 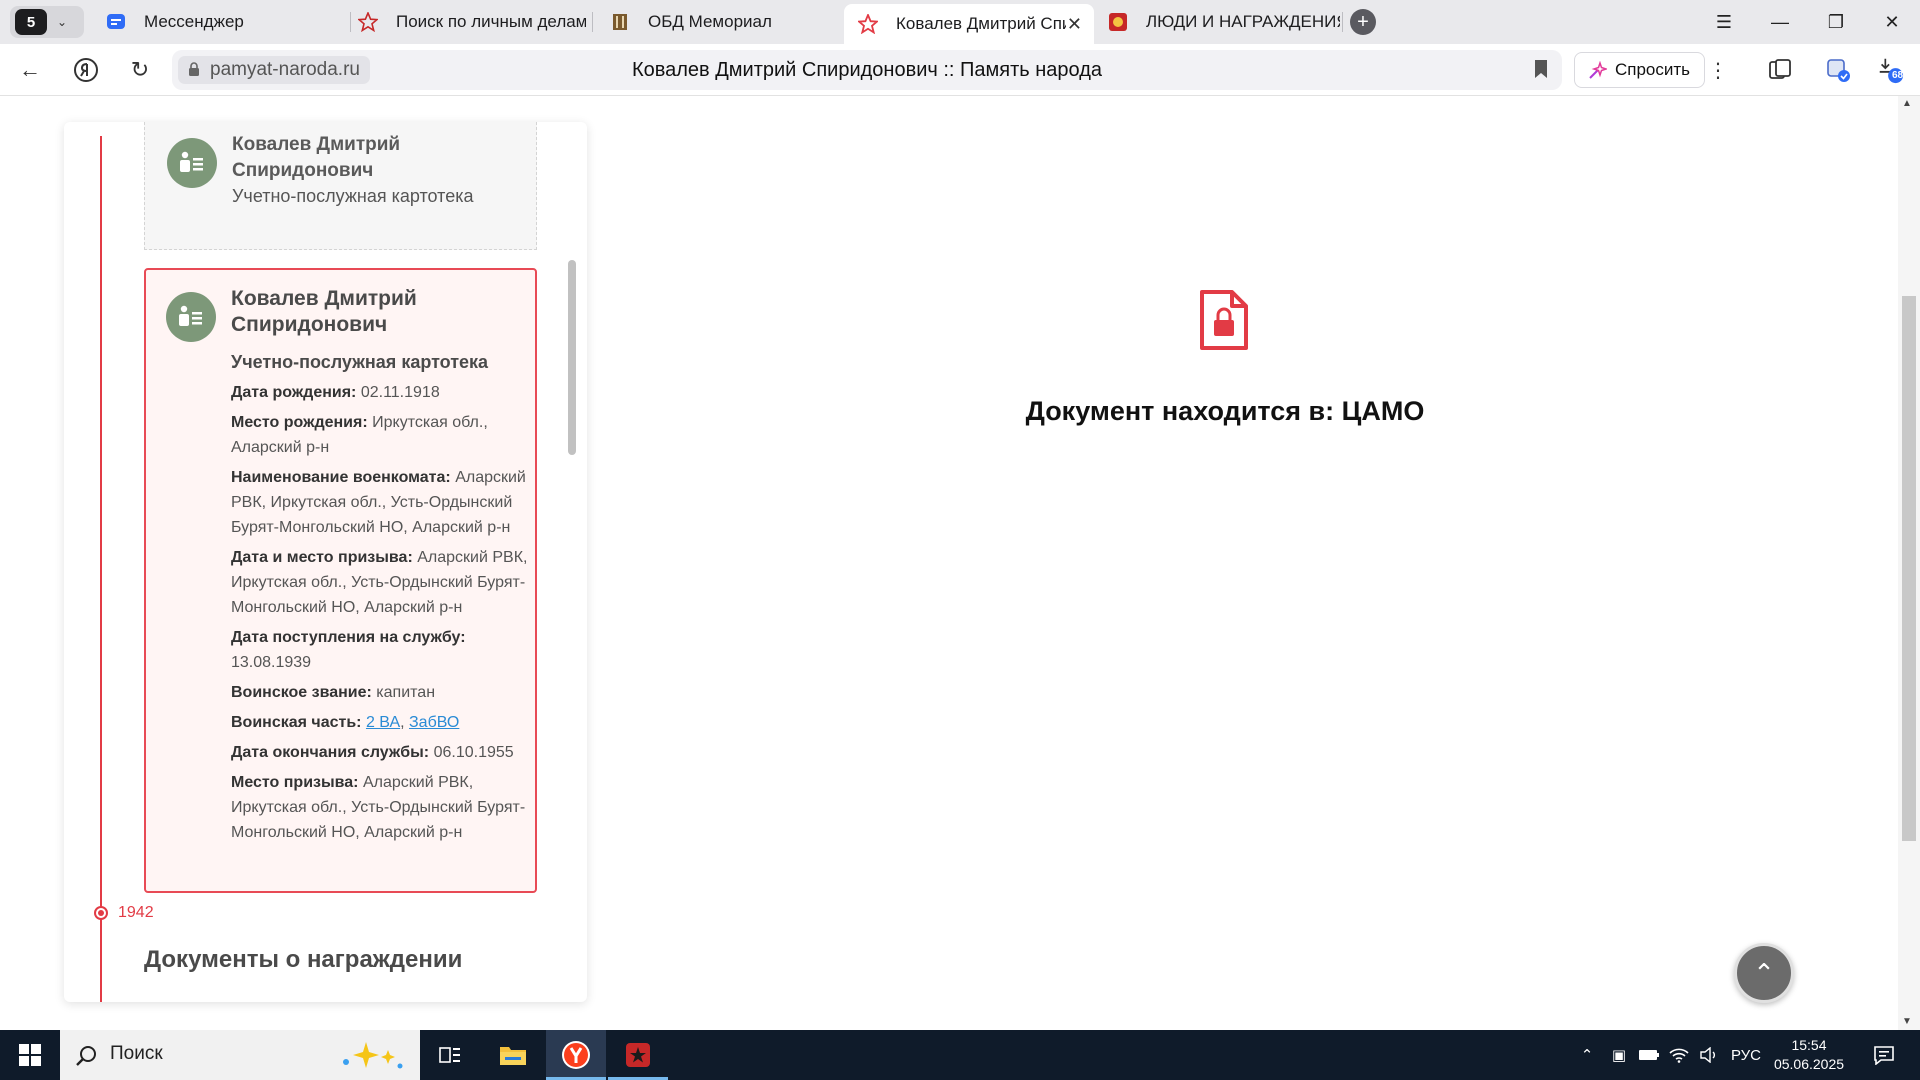 I want to click on page-scrollbar-thumb, so click(x=1909, y=568).